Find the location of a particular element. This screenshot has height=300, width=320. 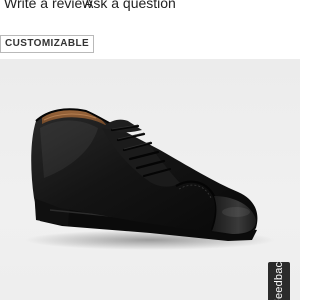

customizable-badge: CUSTOMIZABLE is located at coordinates (47, 44).